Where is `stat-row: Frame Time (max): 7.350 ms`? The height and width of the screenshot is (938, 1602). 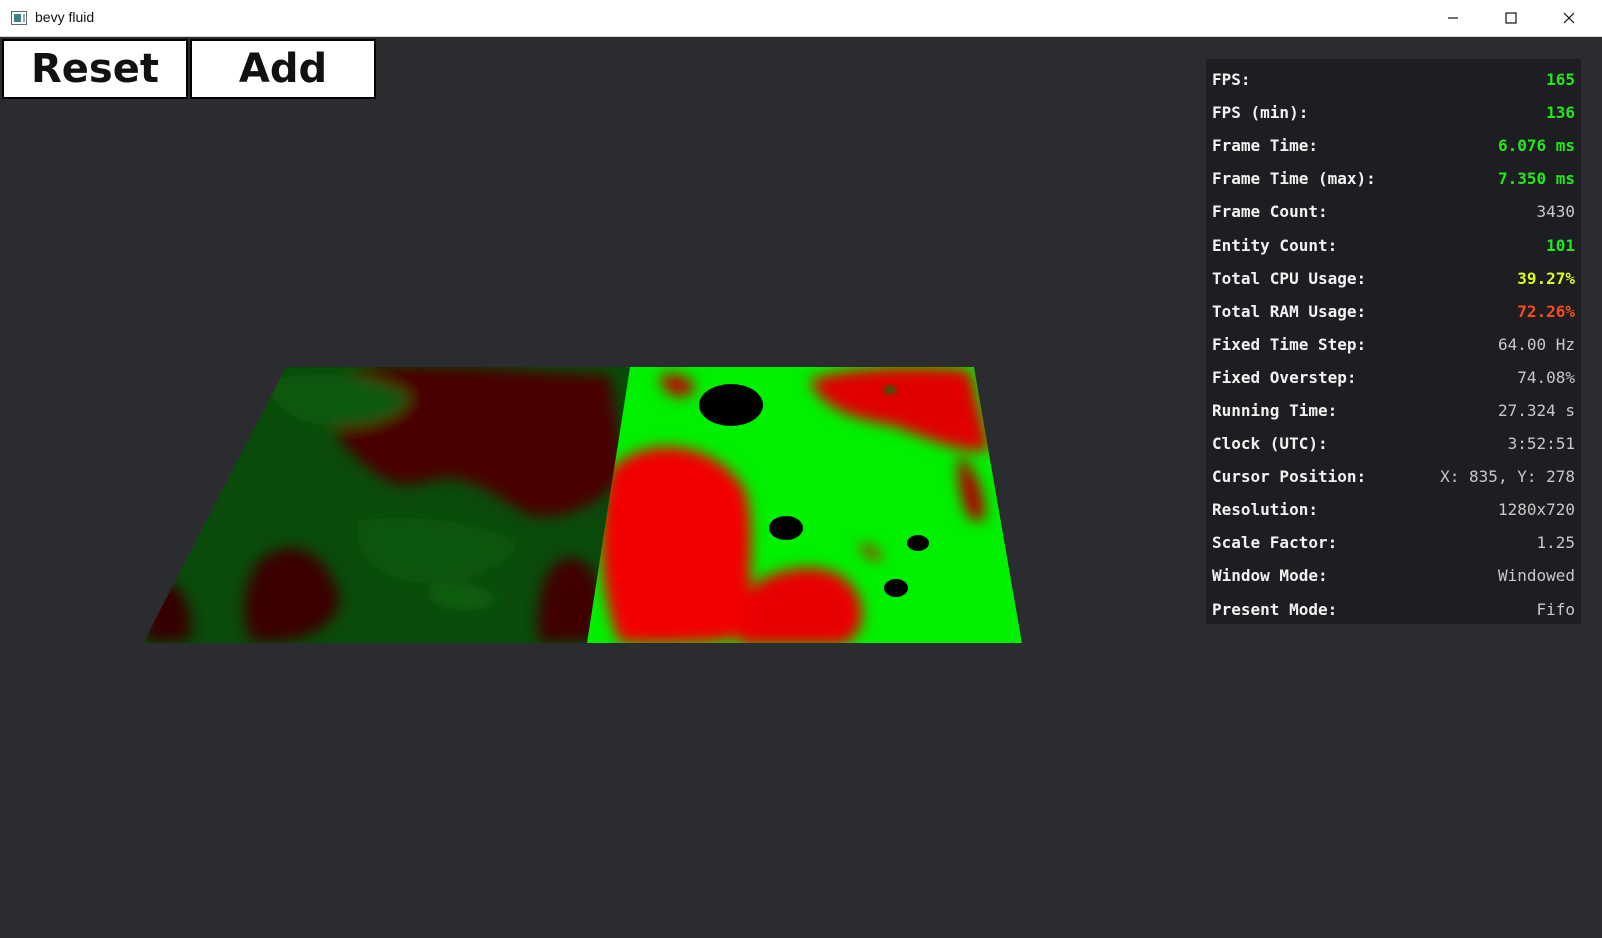
stat-row: Frame Time (max): 7.350 ms is located at coordinates (1393, 178).